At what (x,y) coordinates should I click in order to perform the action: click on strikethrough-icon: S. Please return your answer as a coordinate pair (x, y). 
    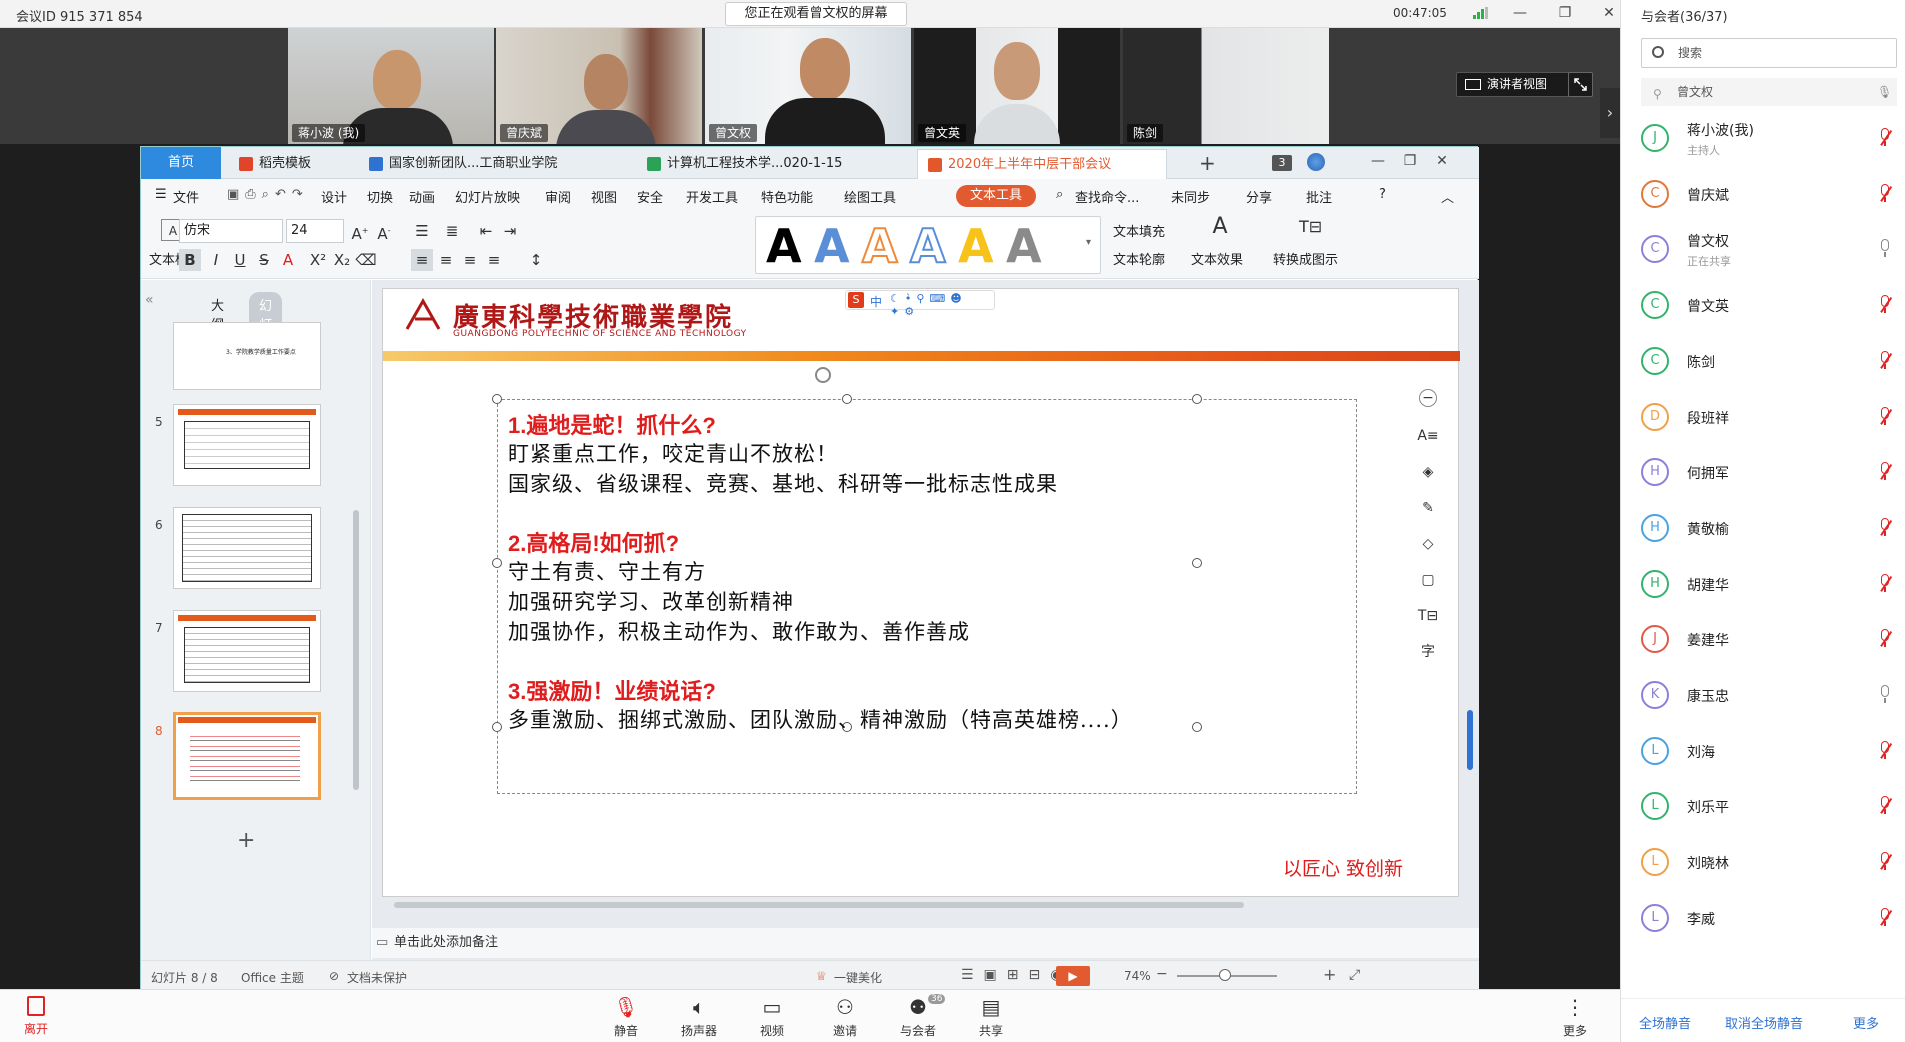
    Looking at the image, I should click on (264, 260).